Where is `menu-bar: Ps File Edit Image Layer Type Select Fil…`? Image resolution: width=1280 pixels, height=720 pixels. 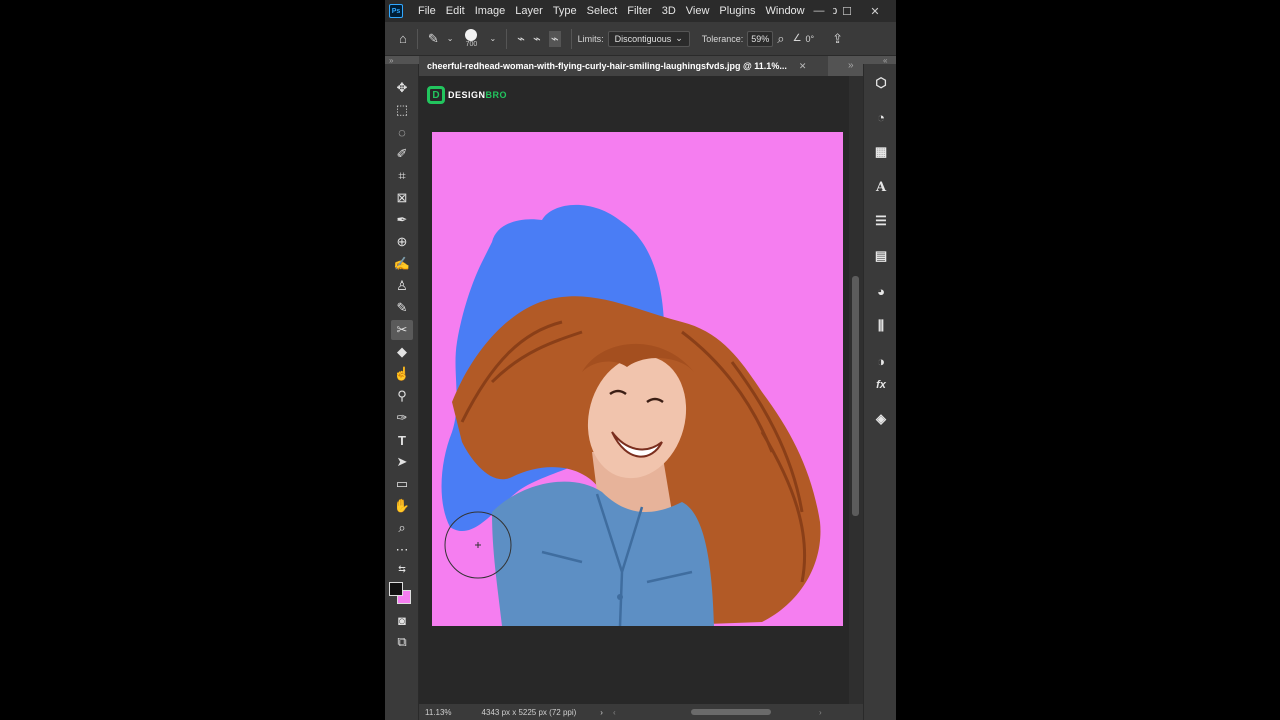
menu-bar: Ps File Edit Image Layer Type Select Fil… is located at coordinates (640, 11).